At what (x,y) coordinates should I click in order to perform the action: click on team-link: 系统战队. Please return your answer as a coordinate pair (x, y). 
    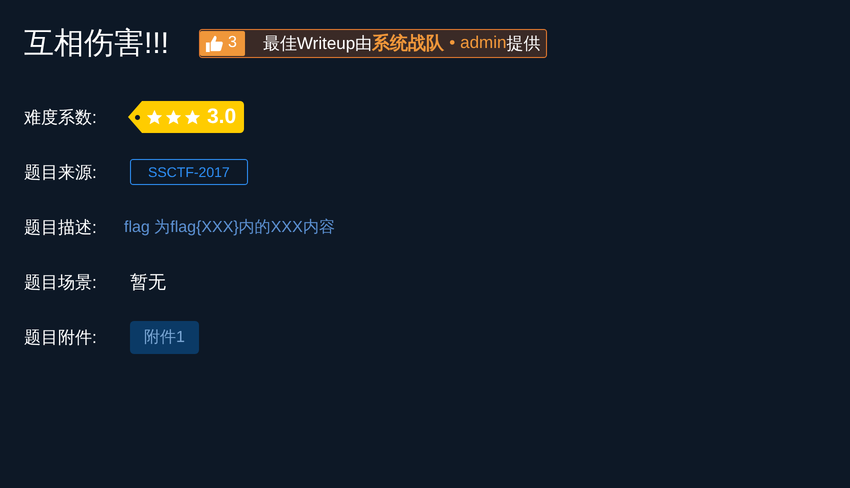
    Looking at the image, I should click on (408, 43).